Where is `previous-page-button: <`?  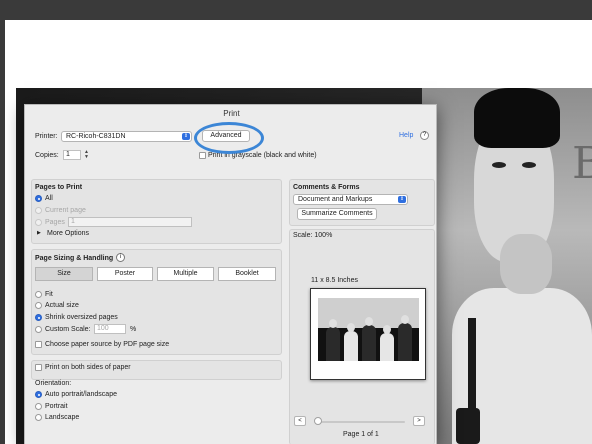
previous-page-button: < is located at coordinates (300, 421).